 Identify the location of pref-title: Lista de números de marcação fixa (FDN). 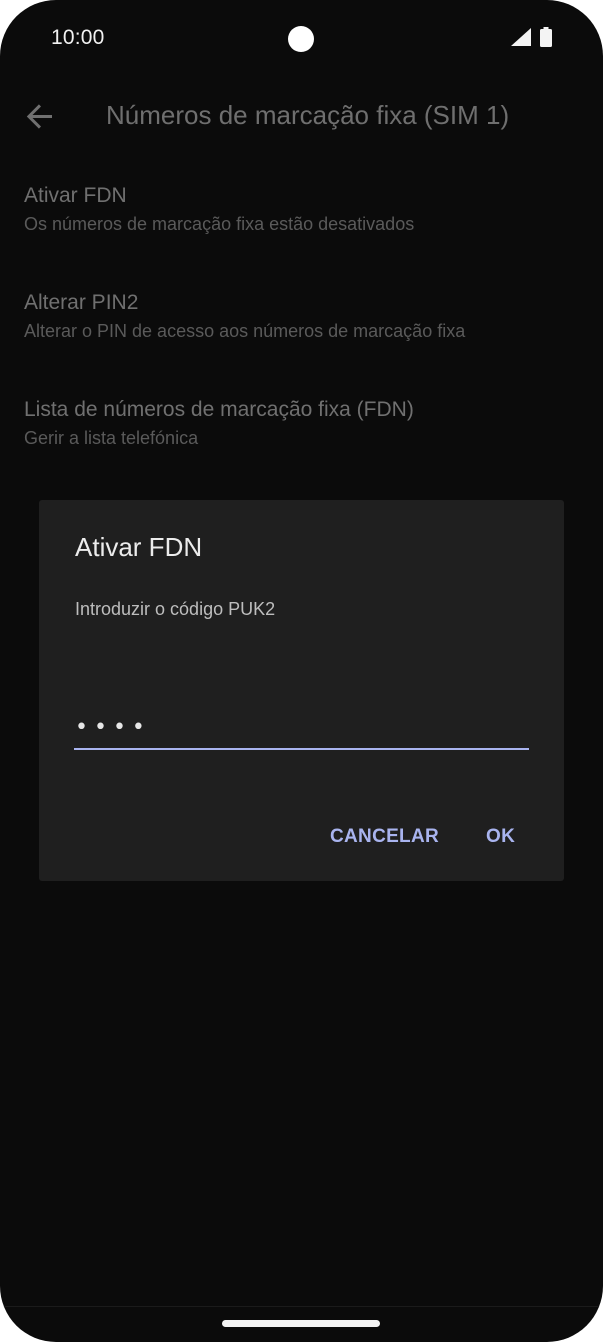
(219, 409).